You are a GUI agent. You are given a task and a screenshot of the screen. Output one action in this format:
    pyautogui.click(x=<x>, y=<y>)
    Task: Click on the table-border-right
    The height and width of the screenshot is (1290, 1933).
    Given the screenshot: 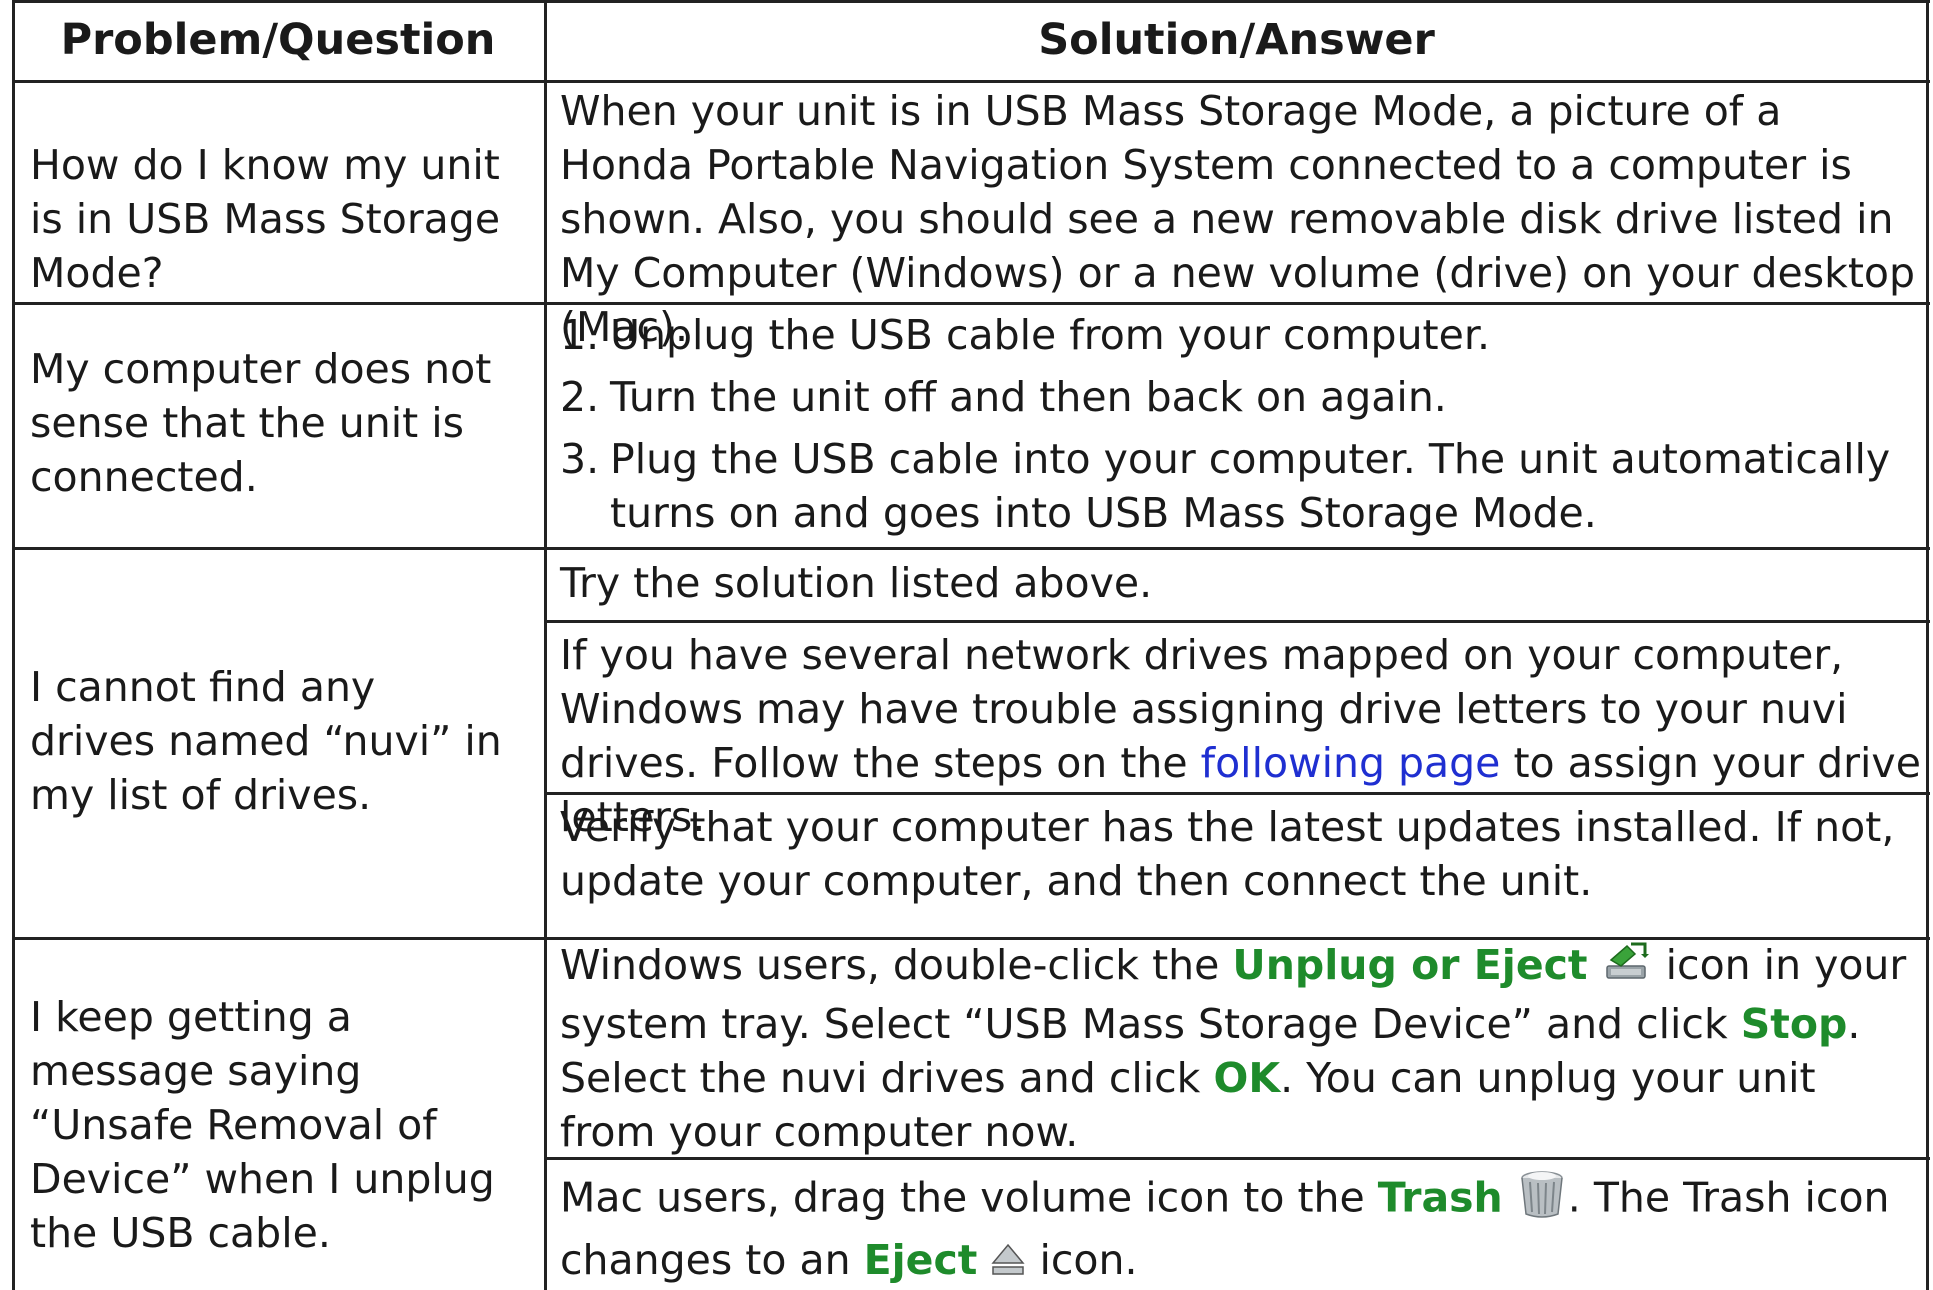 What is the action you would take?
    pyautogui.click(x=1927, y=645)
    